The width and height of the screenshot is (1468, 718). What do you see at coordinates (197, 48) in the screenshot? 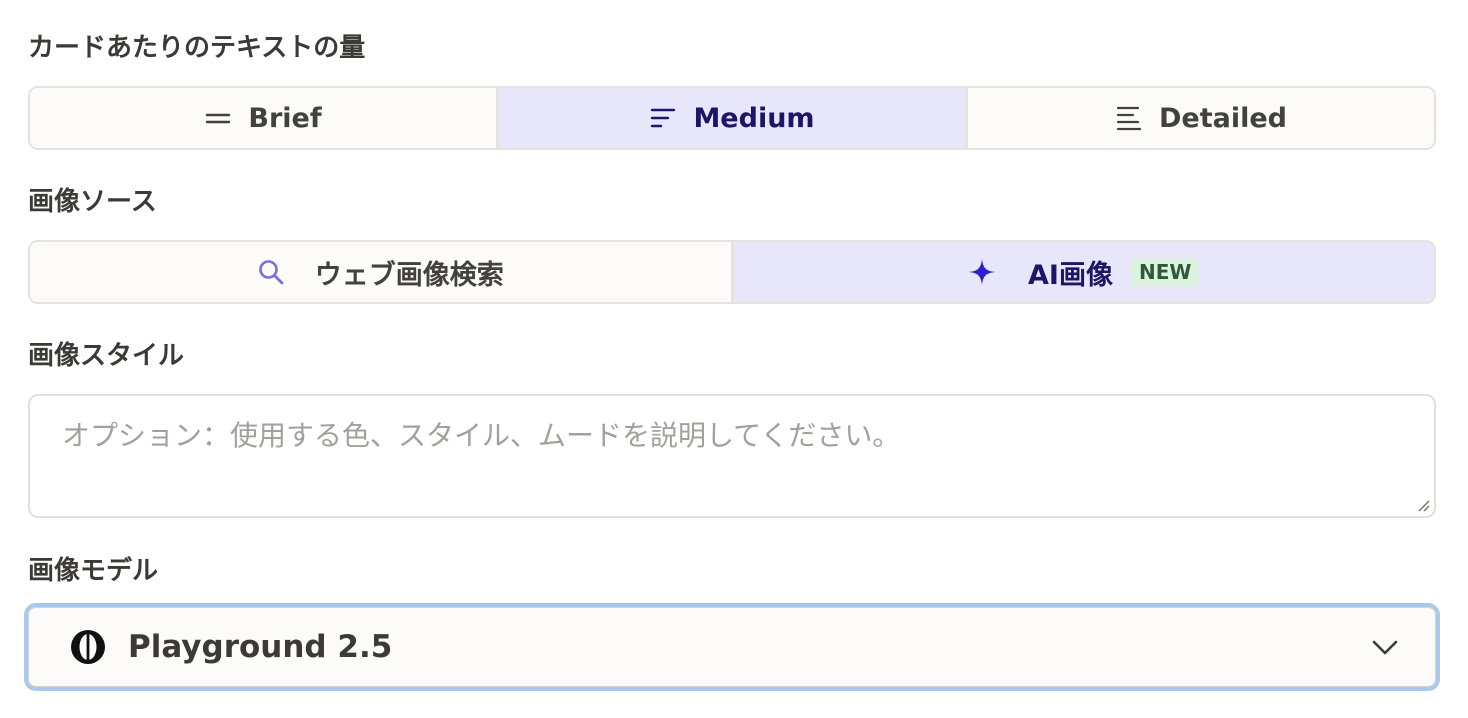
I see `text-amount-label: カードあたりのテキストの量` at bounding box center [197, 48].